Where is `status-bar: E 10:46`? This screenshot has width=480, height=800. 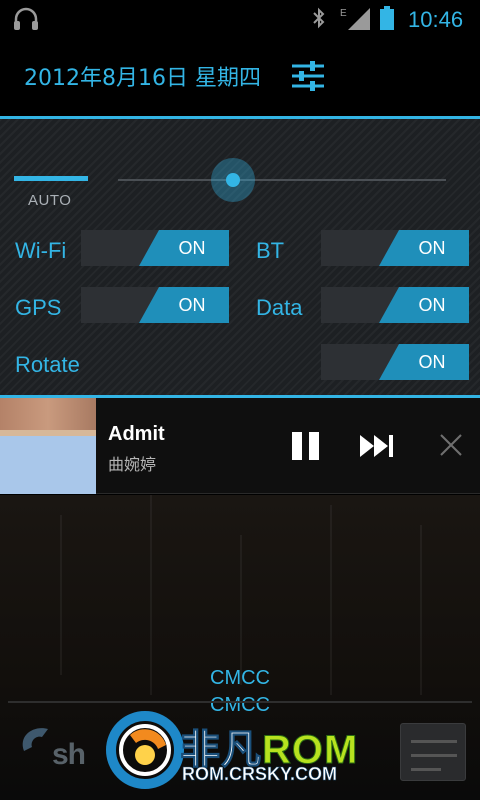
status-bar: E 10:46 is located at coordinates (240, 19).